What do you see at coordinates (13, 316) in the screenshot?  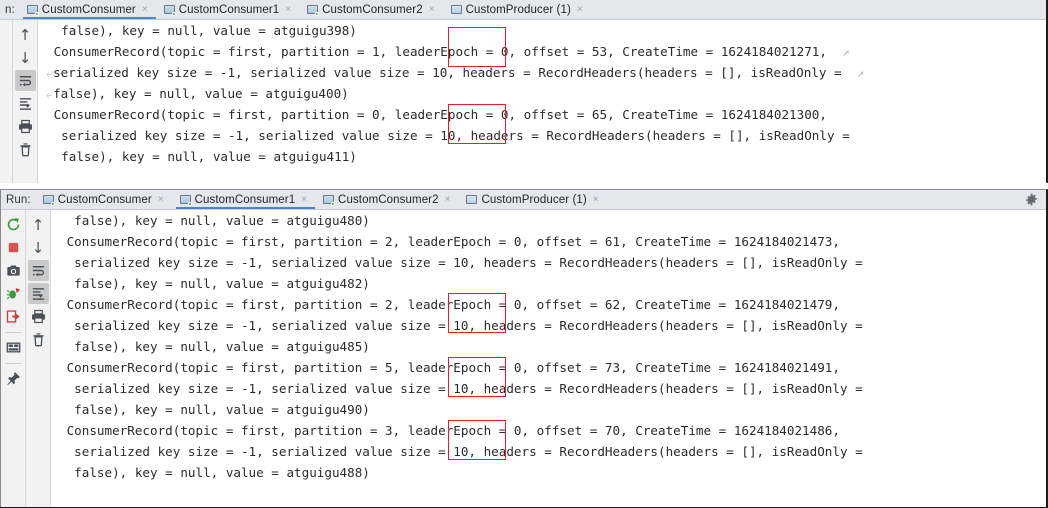 I see `export-icon` at bounding box center [13, 316].